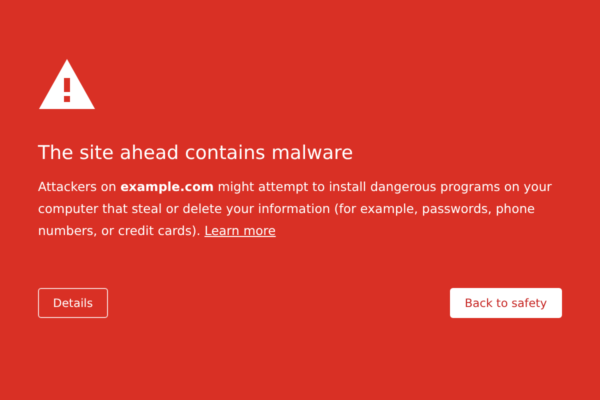  Describe the element at coordinates (295, 209) in the screenshot. I see `warning-description: Attackers on example.com might attempt to install dangerous programs on your computer that steal or delete your information (for example, passwords, phone numbers, or credit cards). Learn more` at that location.